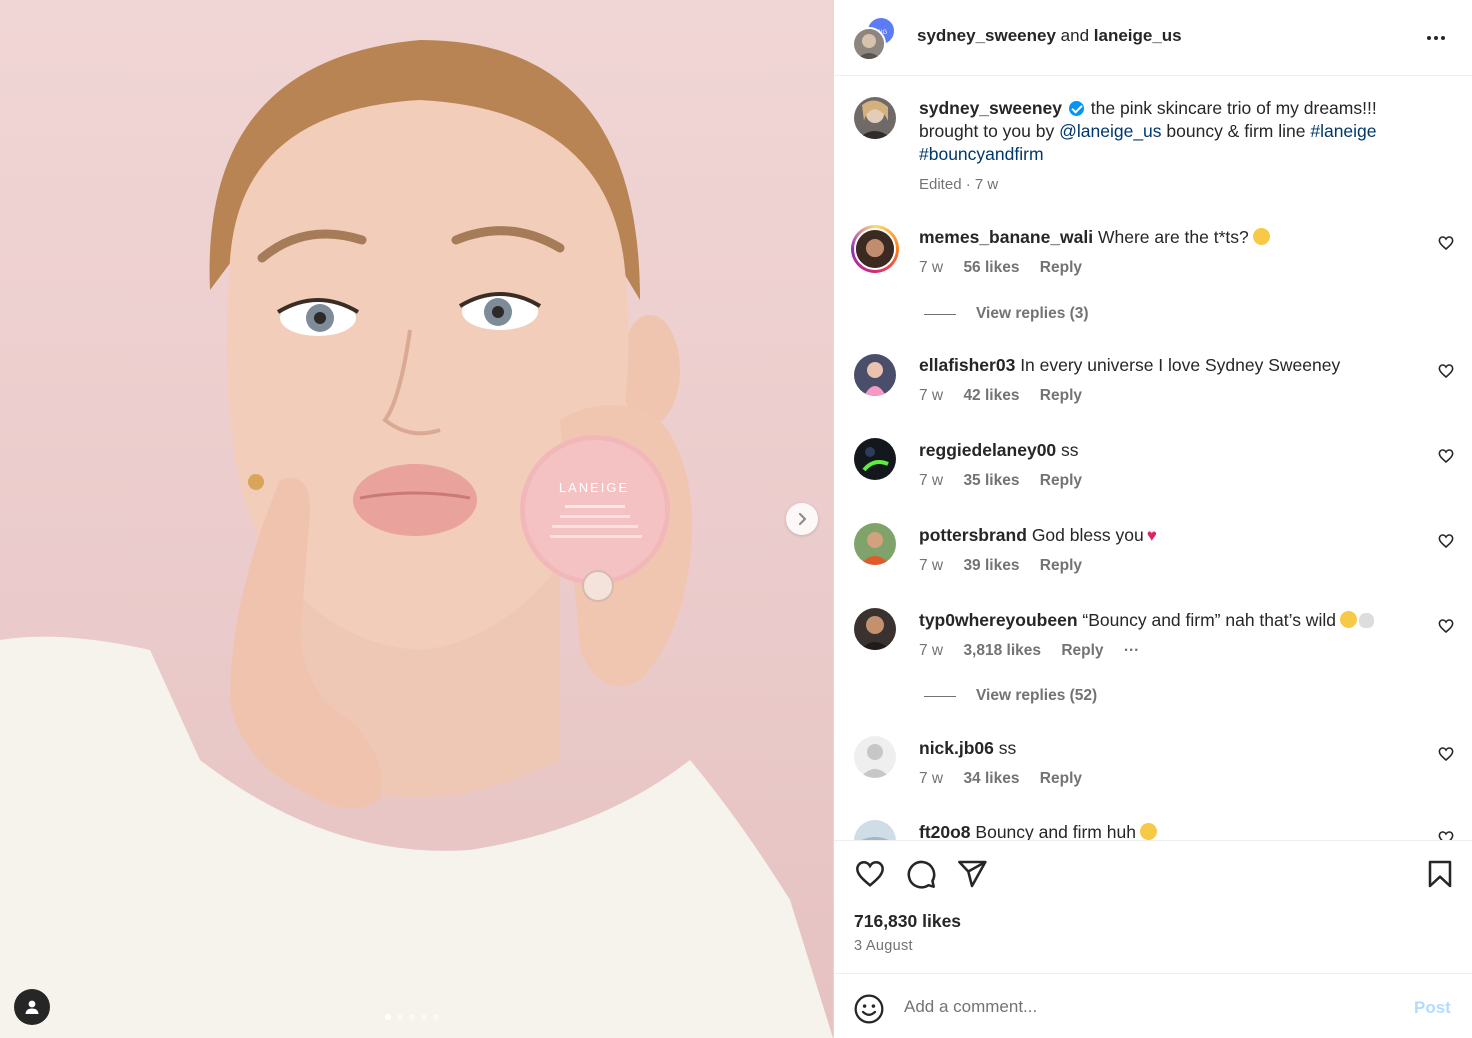  I want to click on header-and-text: and, so click(1075, 35).